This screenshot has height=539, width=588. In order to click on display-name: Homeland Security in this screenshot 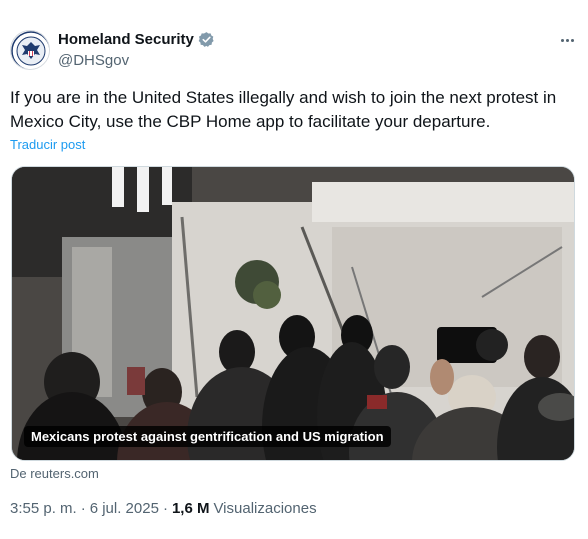, I will do `click(126, 39)`.